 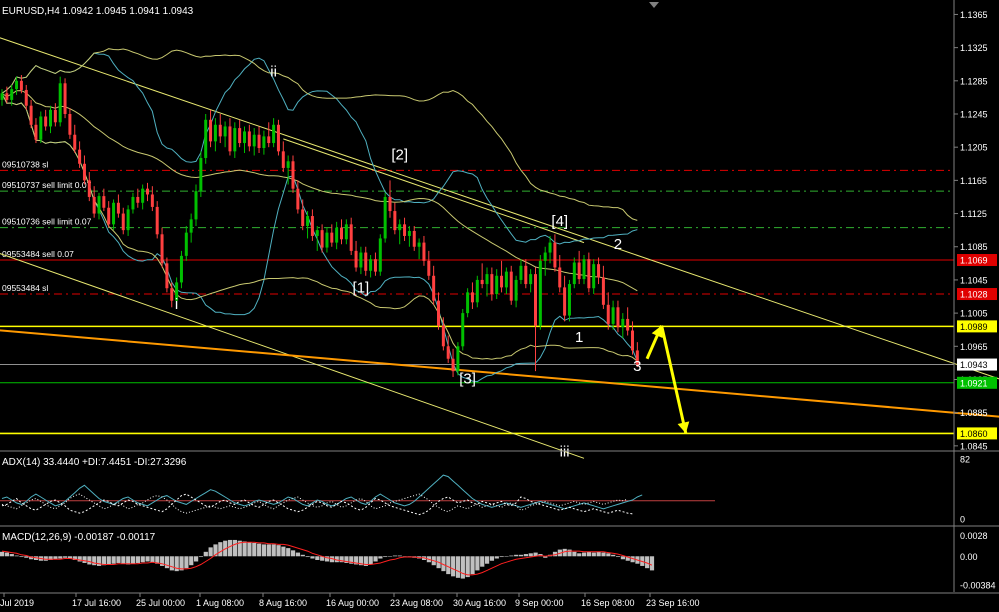 What do you see at coordinates (79, 537) in the screenshot?
I see `macd-title: MACD(12,26,9) -0.00187 -0.00117` at bounding box center [79, 537].